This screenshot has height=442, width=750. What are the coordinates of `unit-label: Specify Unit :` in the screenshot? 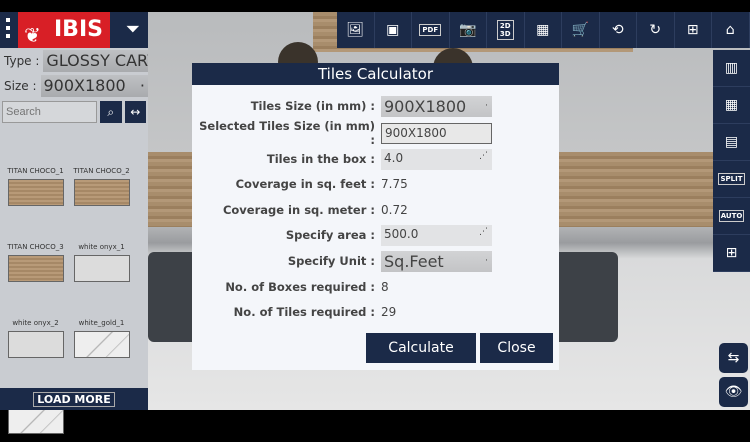 It's located at (331, 261).